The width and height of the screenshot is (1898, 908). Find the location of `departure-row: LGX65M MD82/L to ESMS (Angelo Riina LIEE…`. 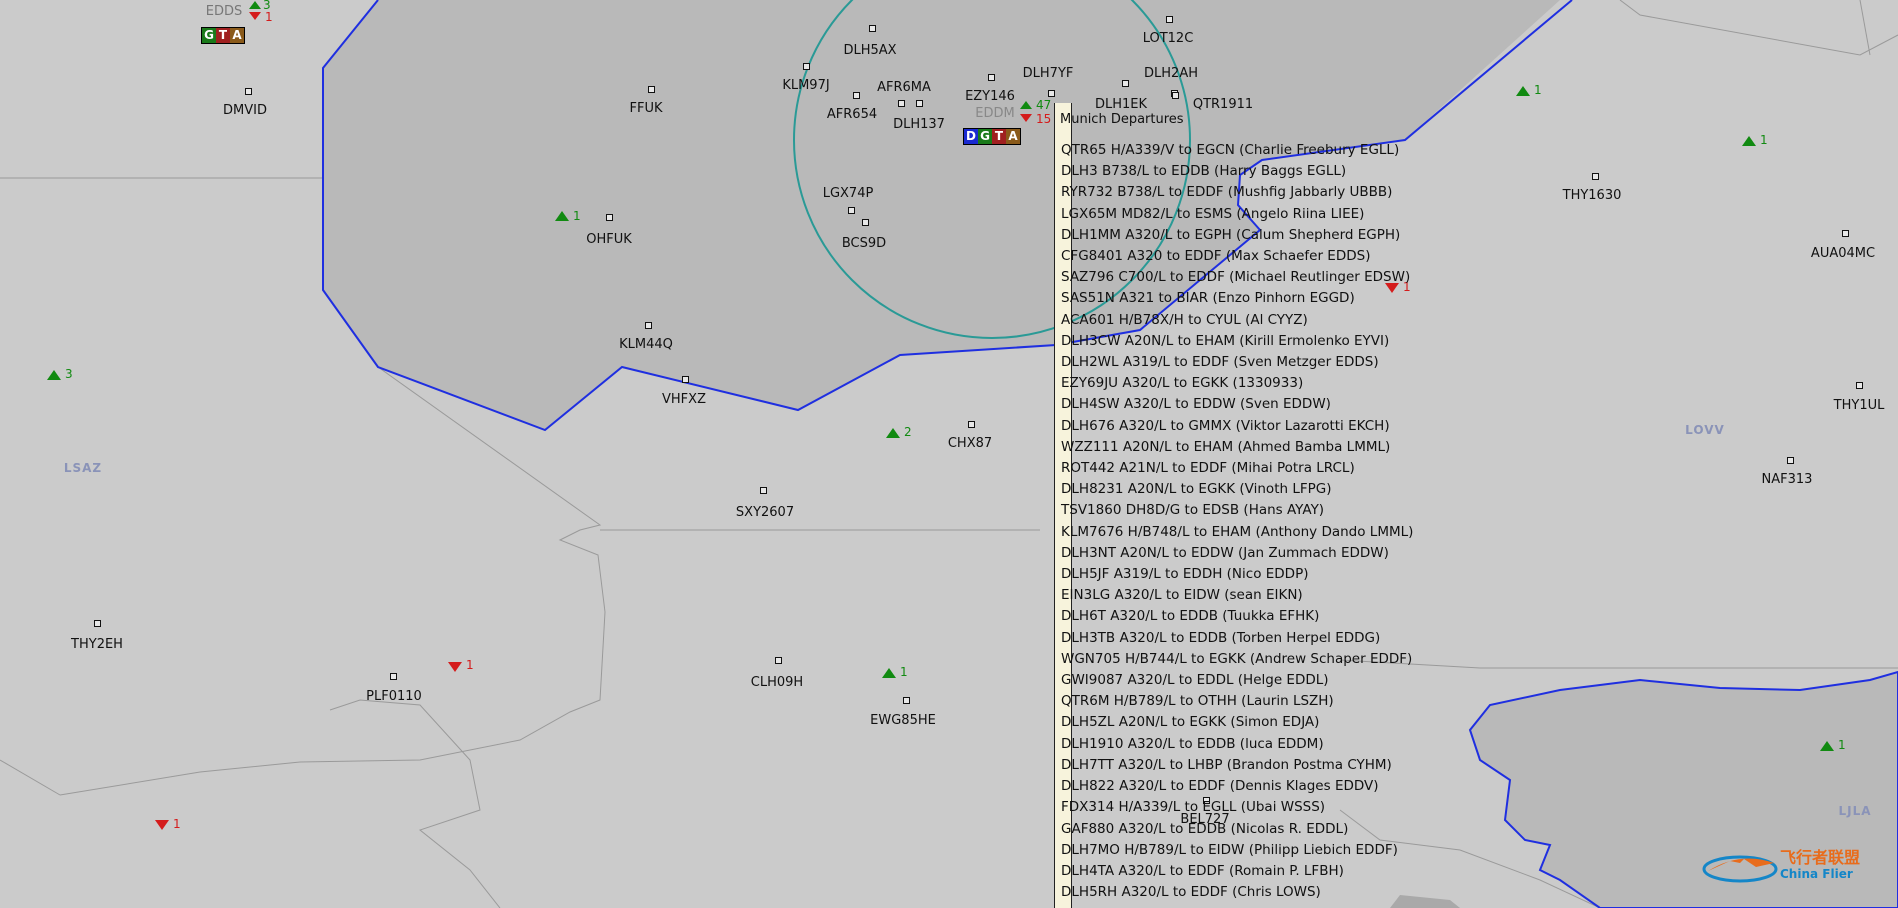

departure-row: LGX65M MD82/L to ESMS (Angelo Riina LIEE… is located at coordinates (1237, 214).